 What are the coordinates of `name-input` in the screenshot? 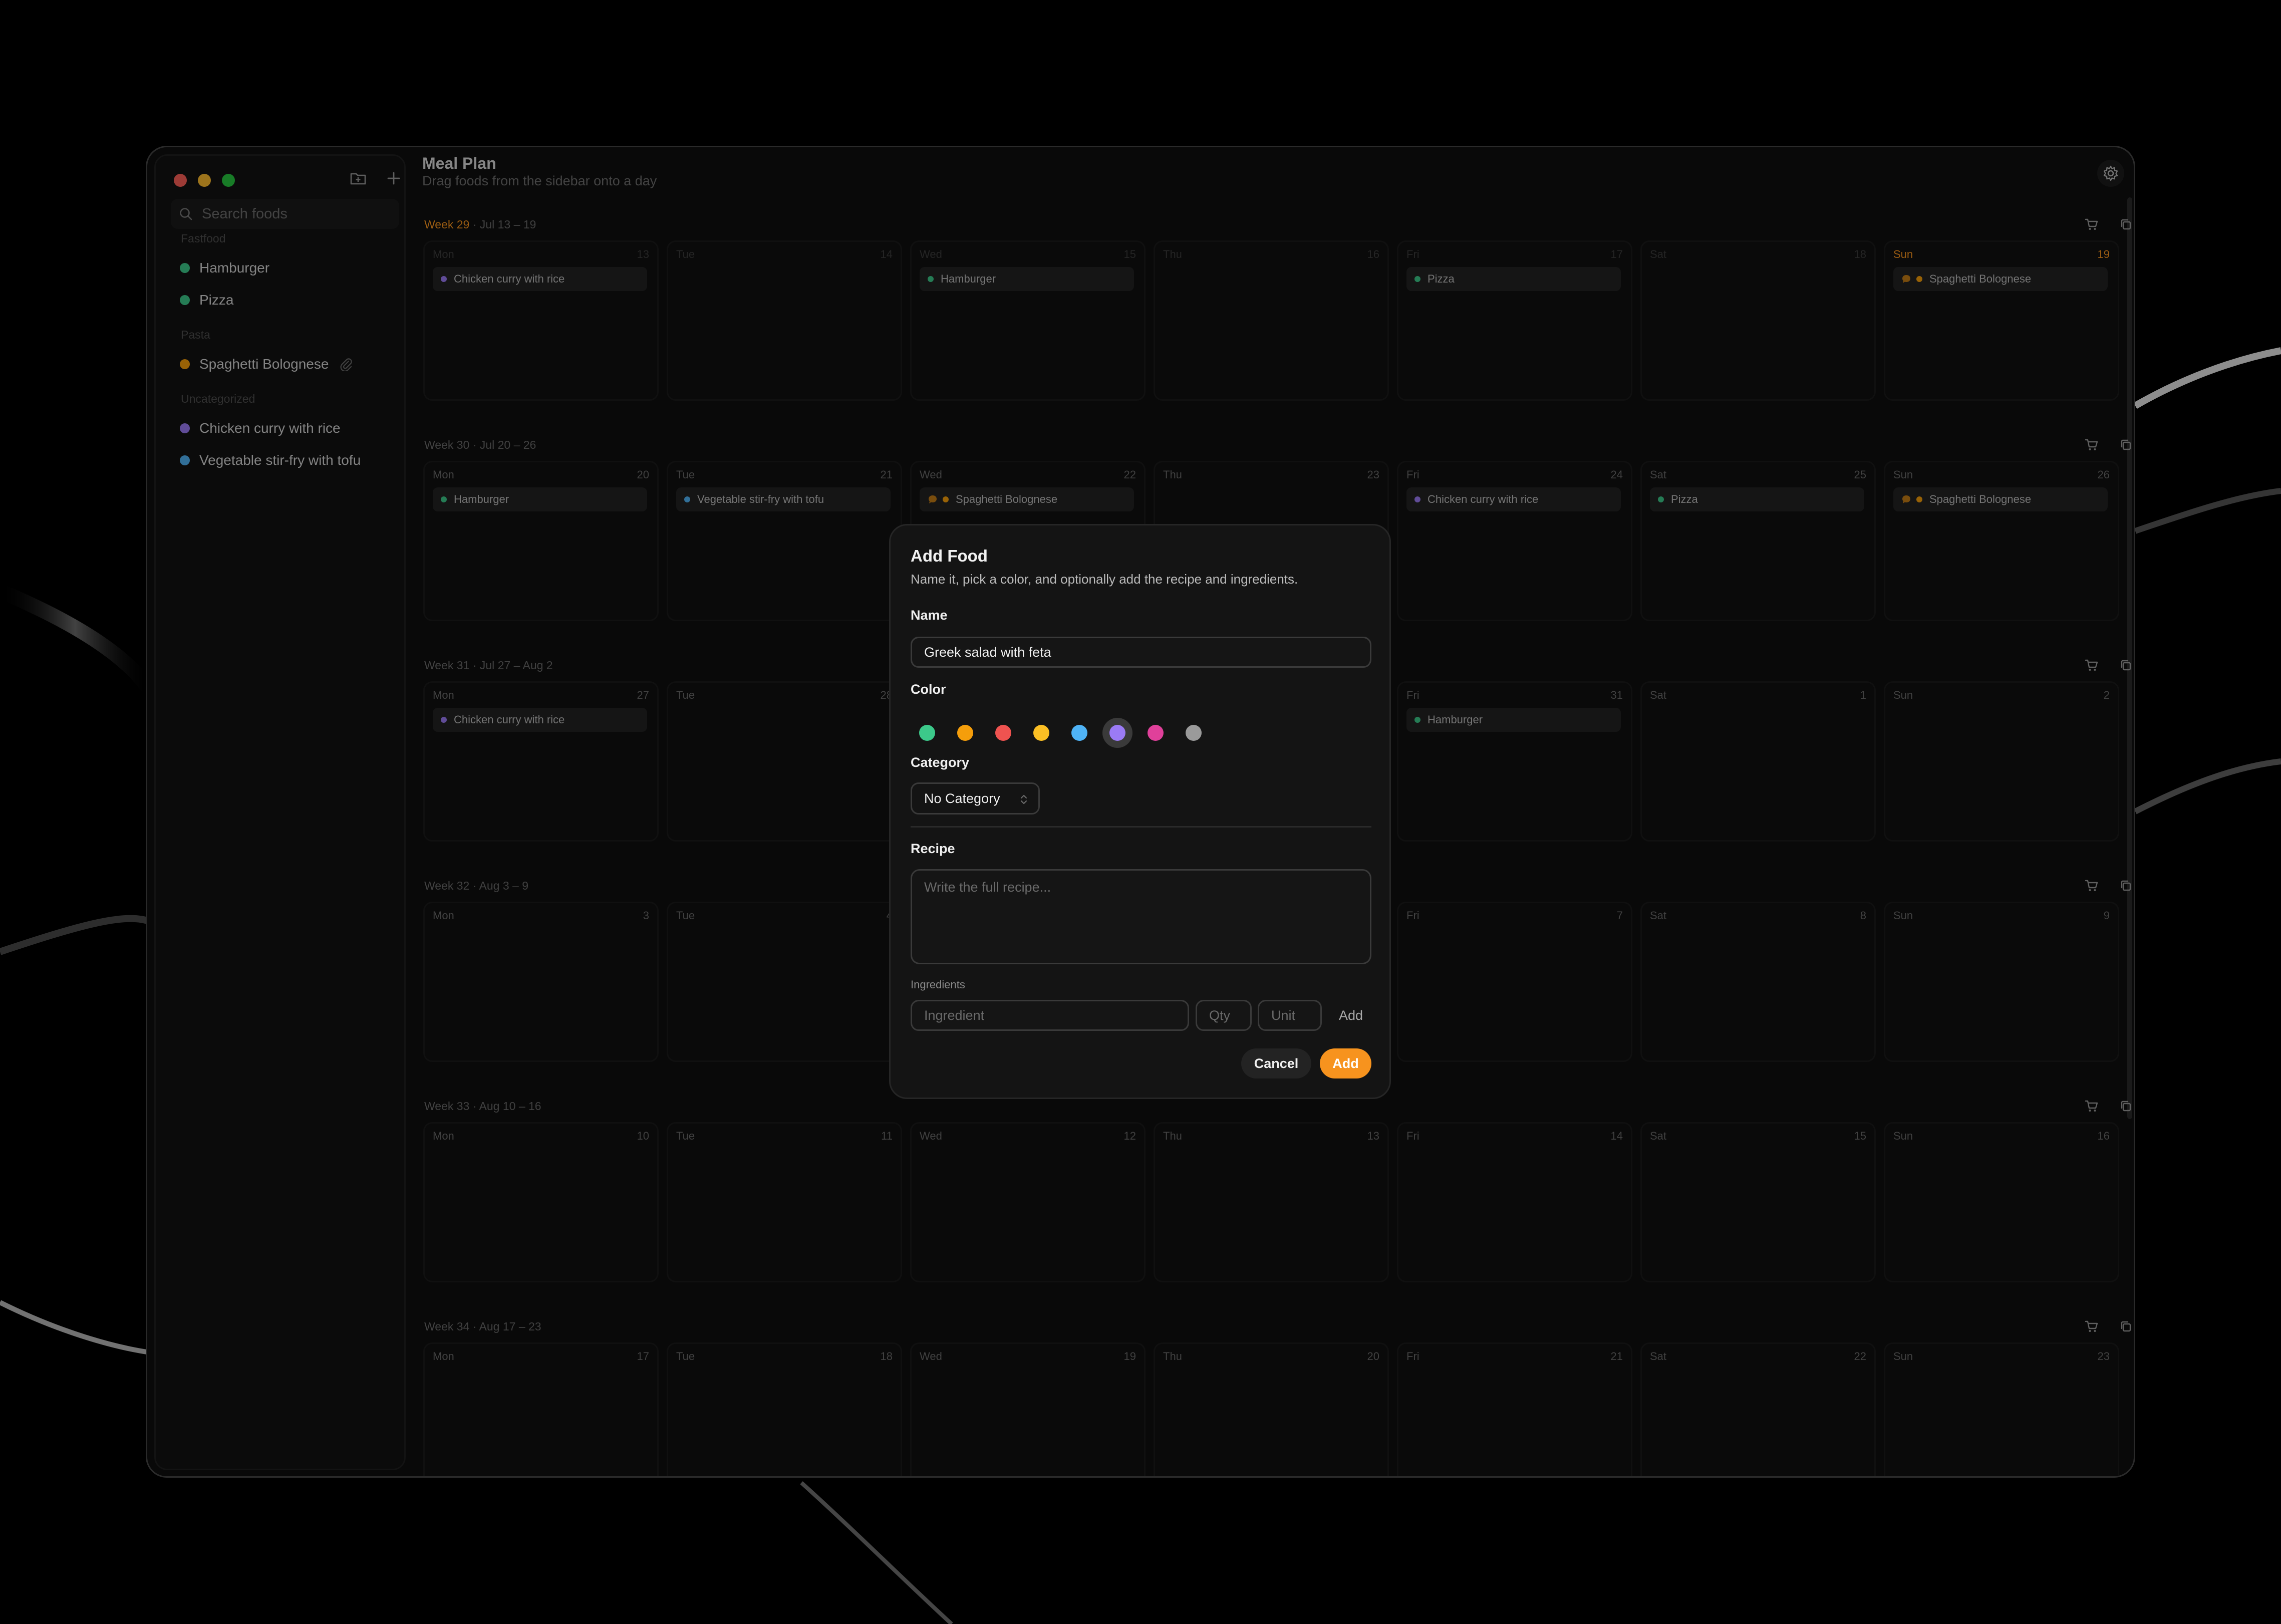 It's located at (1141, 652).